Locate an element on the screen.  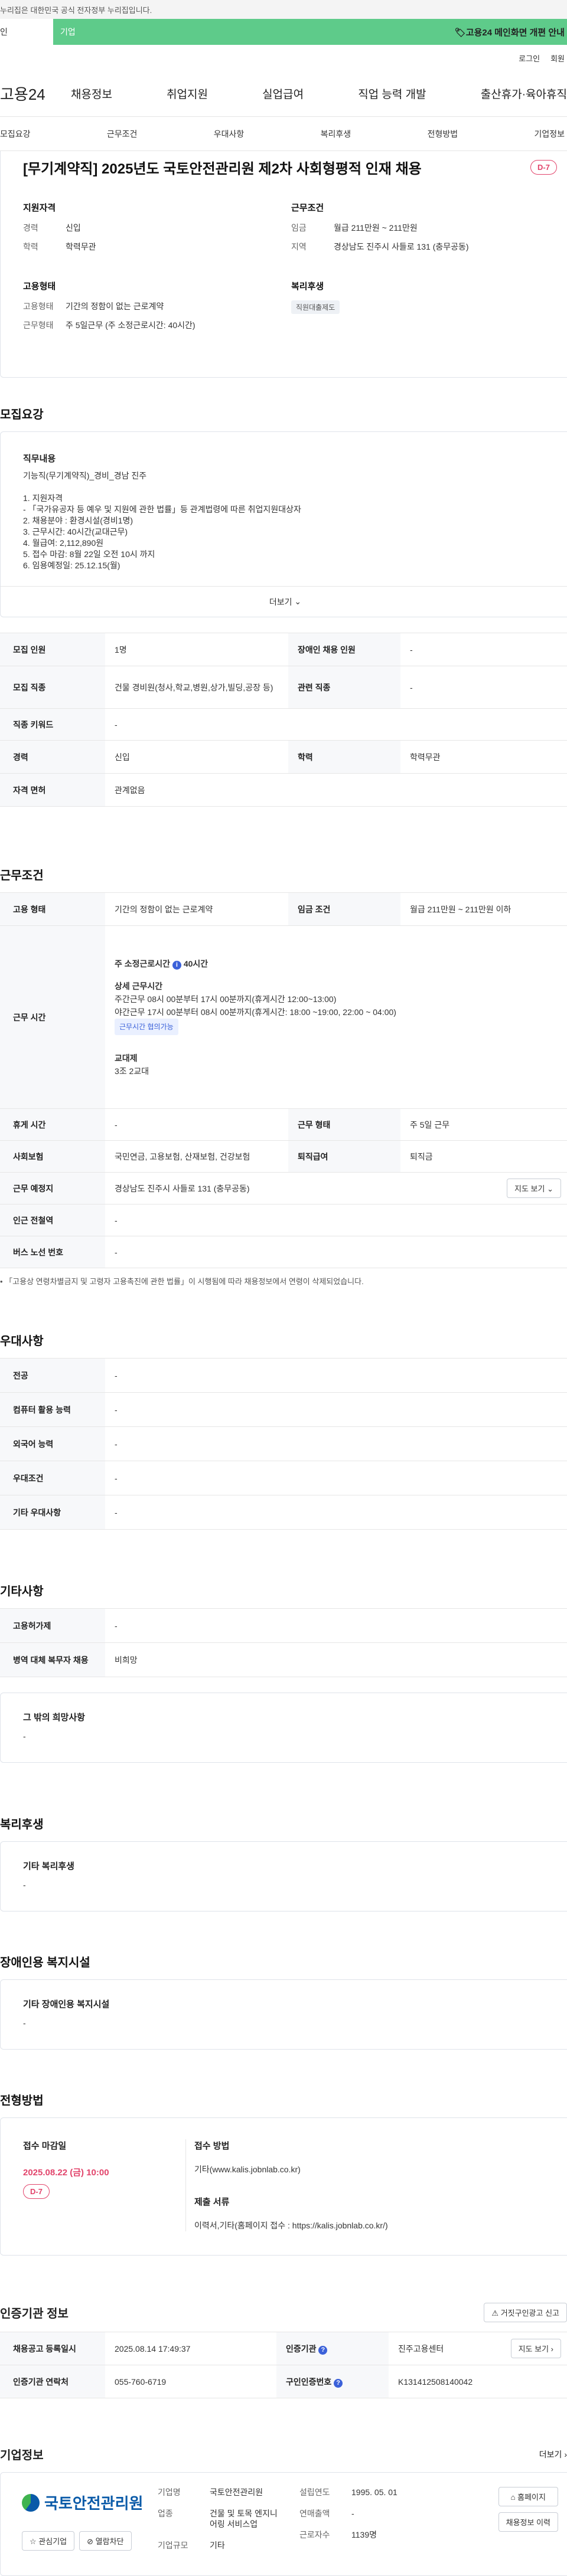
favorite-company-button: ☆ 관심기업 is located at coordinates (48, 2541).